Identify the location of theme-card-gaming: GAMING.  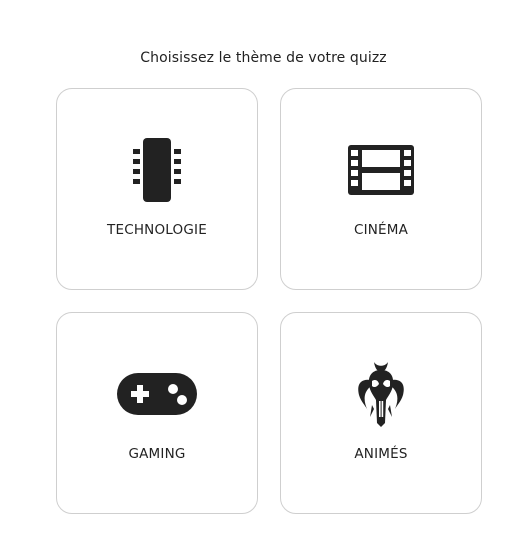
(157, 413).